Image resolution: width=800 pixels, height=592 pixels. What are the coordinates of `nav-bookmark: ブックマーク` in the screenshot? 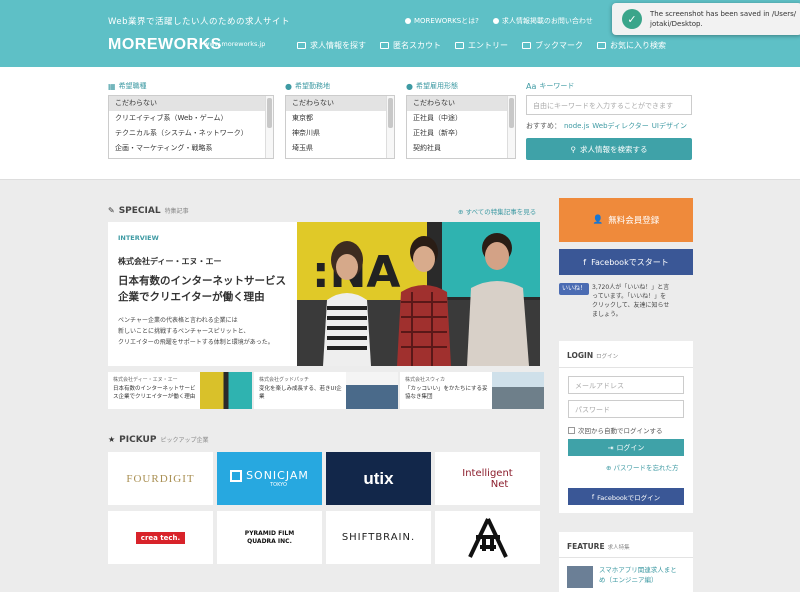 It's located at (552, 45).